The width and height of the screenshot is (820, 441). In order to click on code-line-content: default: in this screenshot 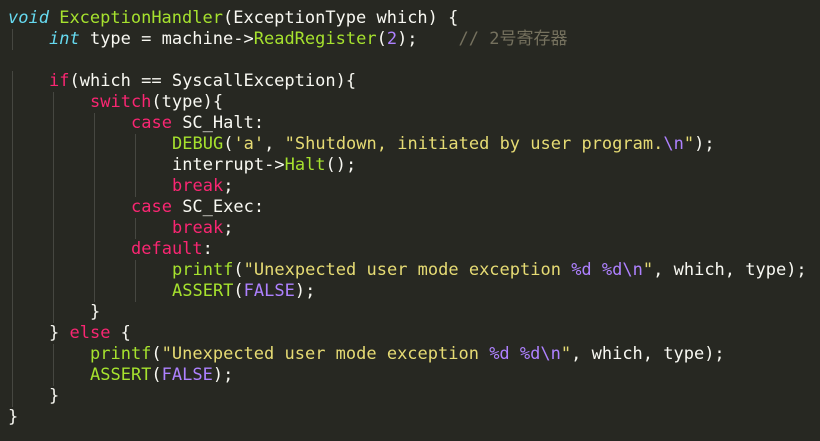, I will do `click(110, 249)`.